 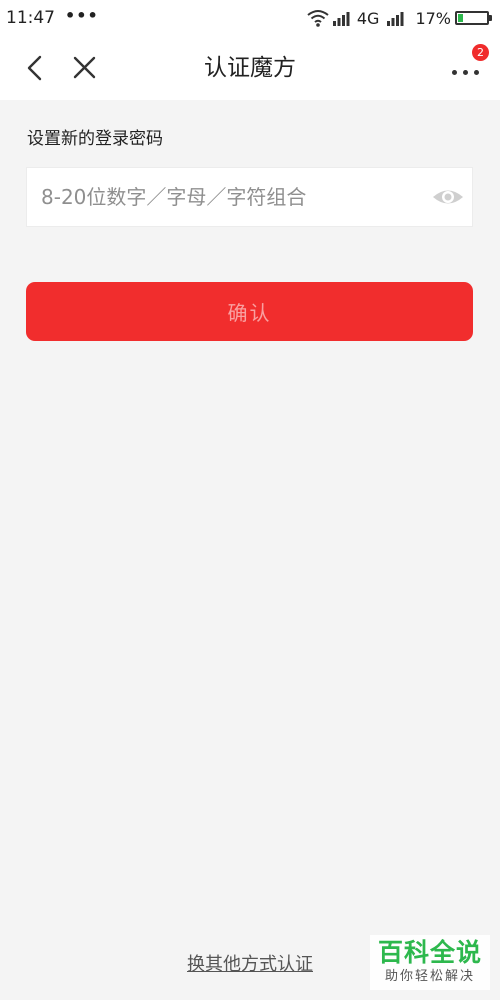 I want to click on battery-icon, so click(x=473, y=18).